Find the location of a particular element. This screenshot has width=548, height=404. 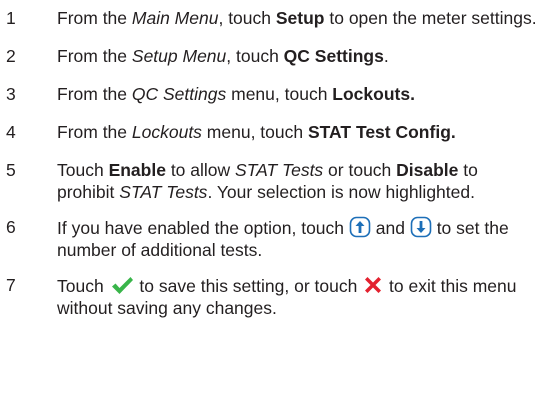

step-text-run: and is located at coordinates (390, 228).